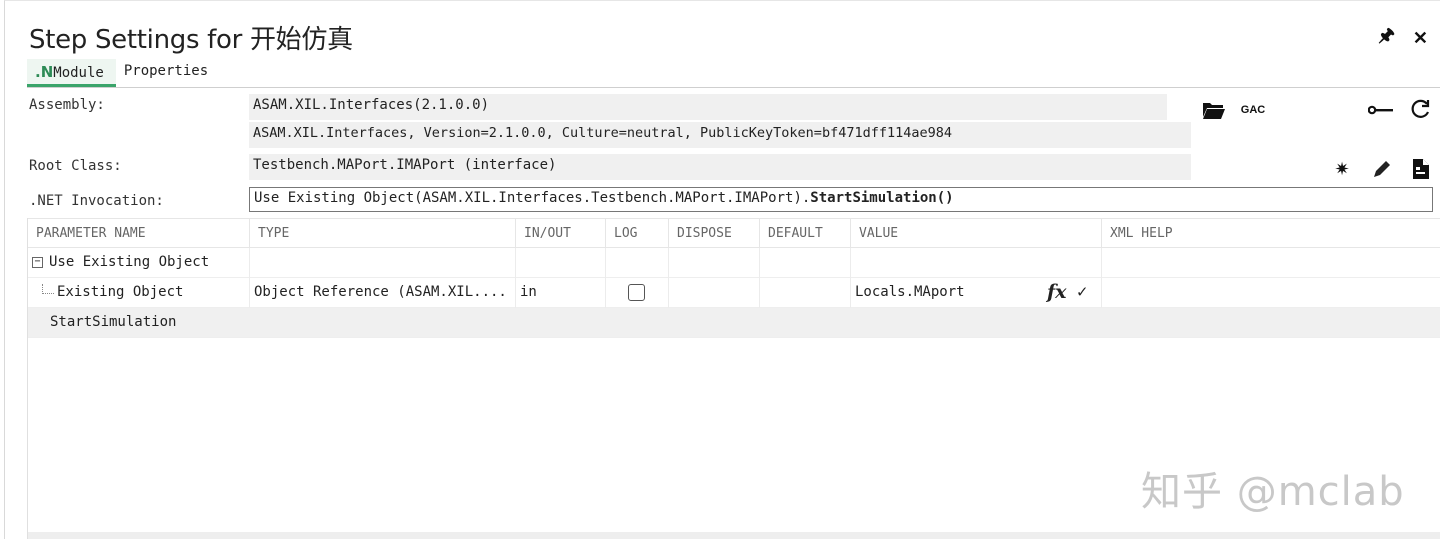 This screenshot has height=539, width=1440. I want to click on param-name-cell: Existing Object, so click(139, 293).